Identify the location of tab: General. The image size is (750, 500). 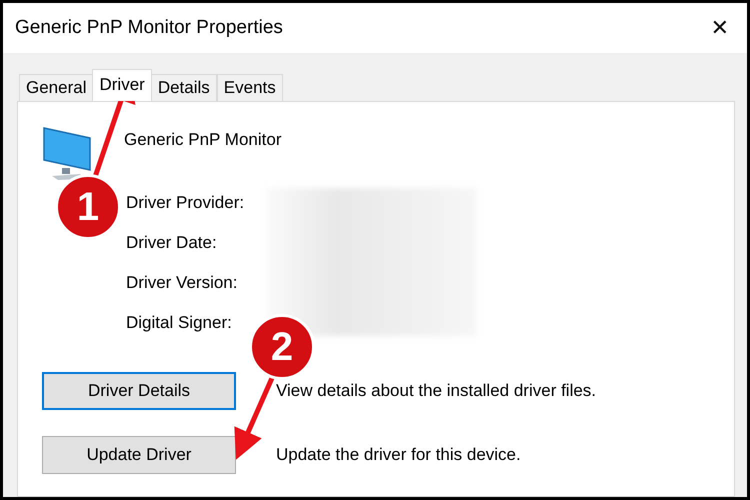
(56, 87).